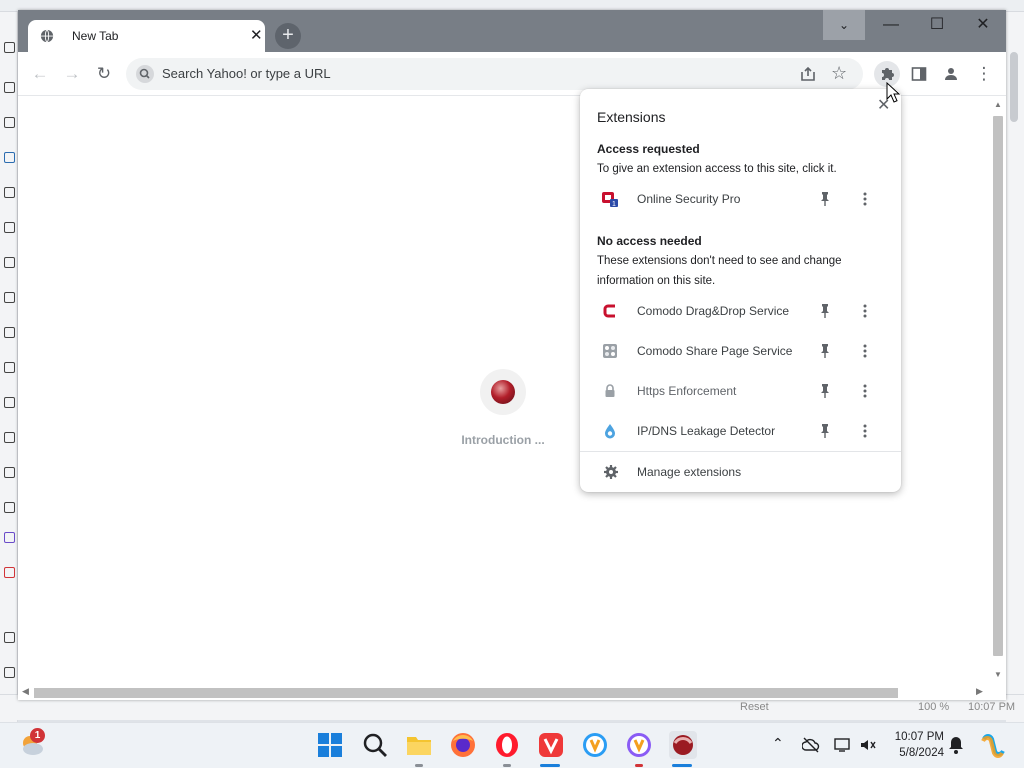 The height and width of the screenshot is (768, 1024). Describe the element at coordinates (639, 765) in the screenshot. I see `app-indicator` at that location.